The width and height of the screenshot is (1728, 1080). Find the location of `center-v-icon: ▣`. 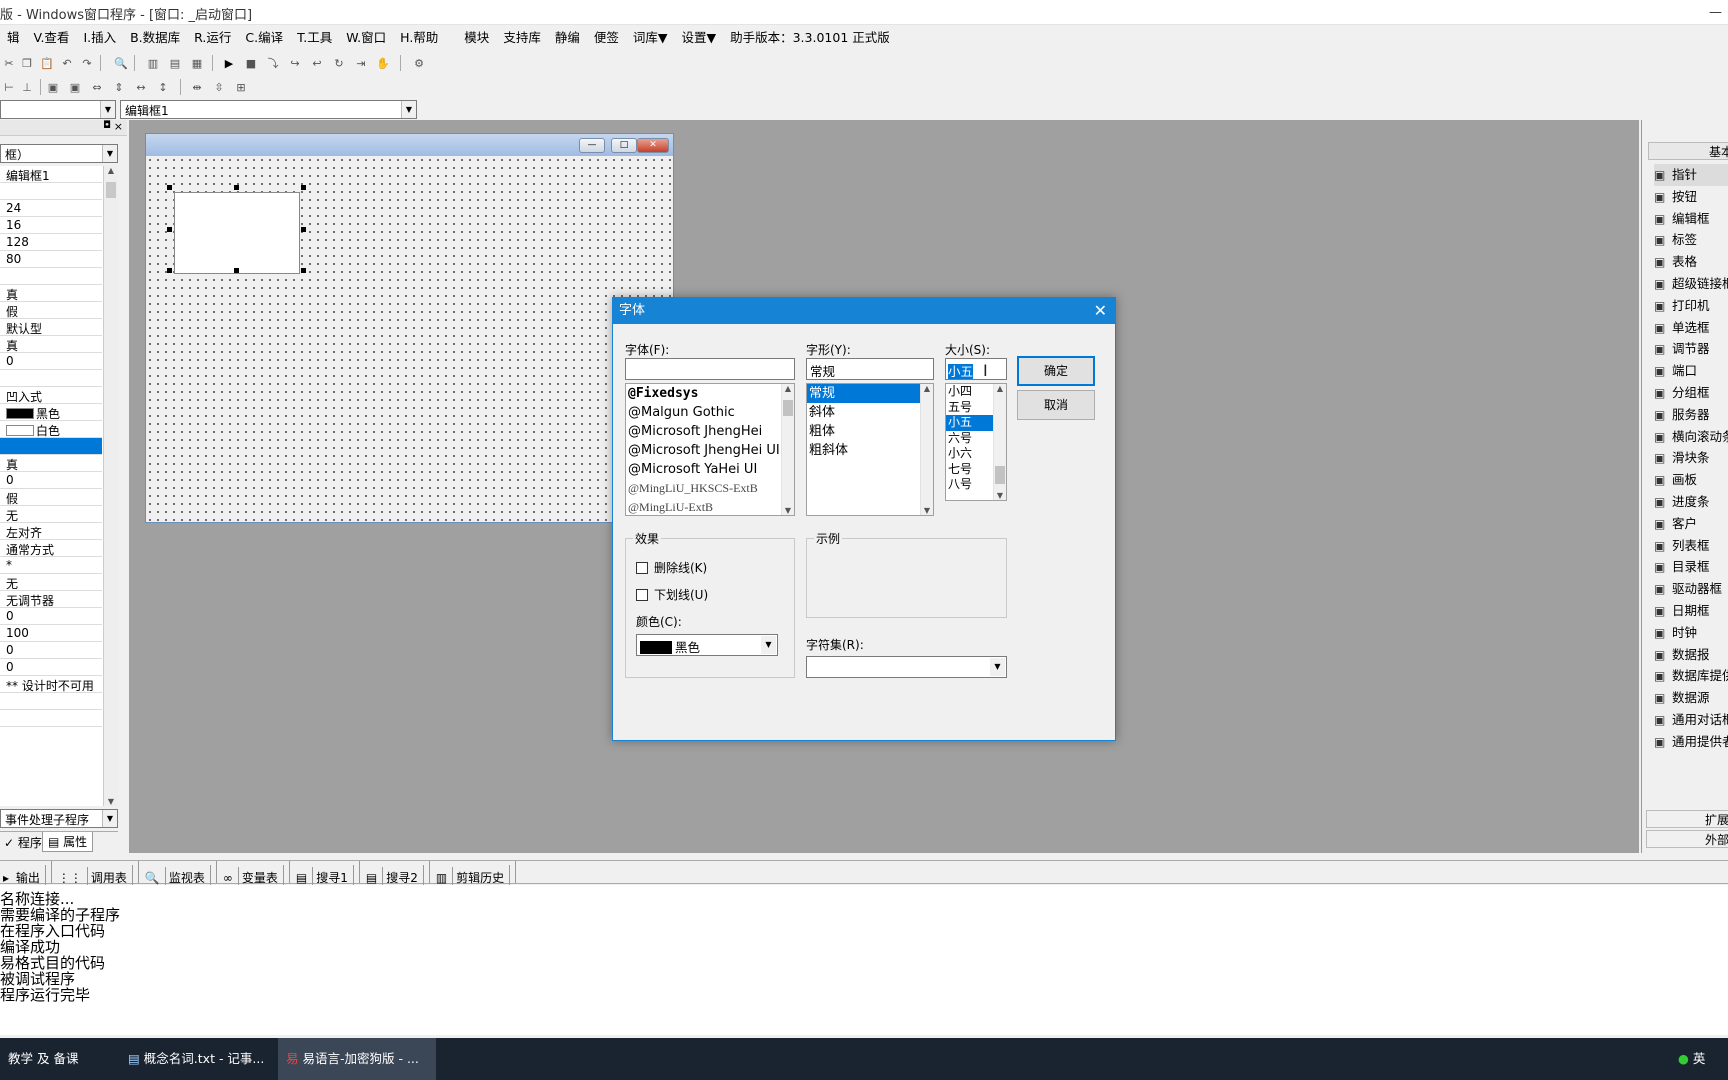

center-v-icon: ▣ is located at coordinates (75, 87).